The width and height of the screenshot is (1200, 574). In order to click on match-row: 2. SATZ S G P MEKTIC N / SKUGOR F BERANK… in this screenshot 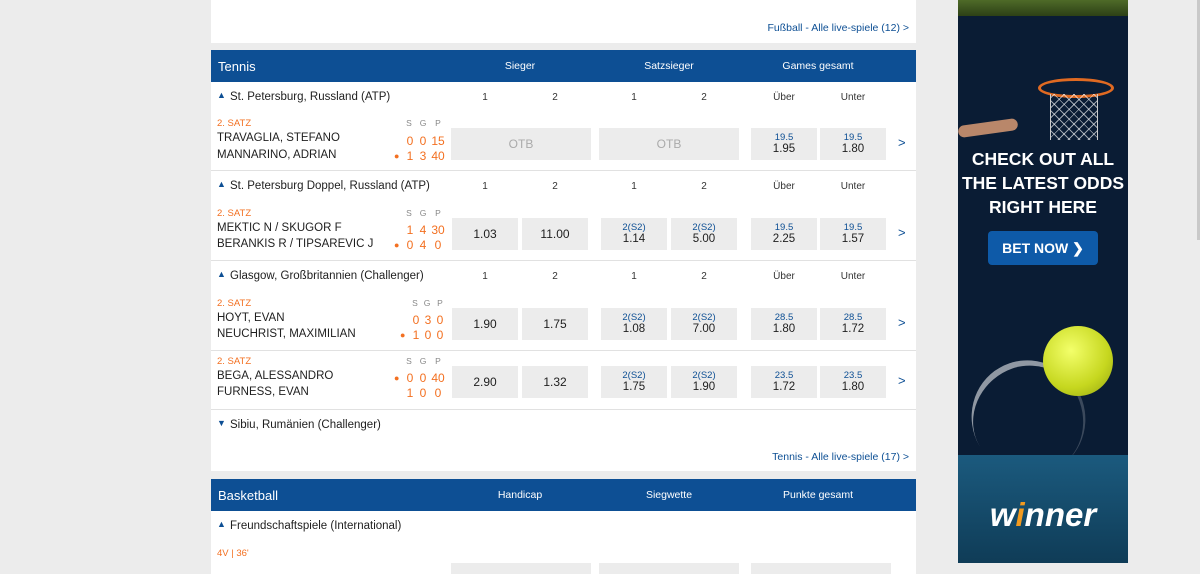, I will do `click(563, 237)`.